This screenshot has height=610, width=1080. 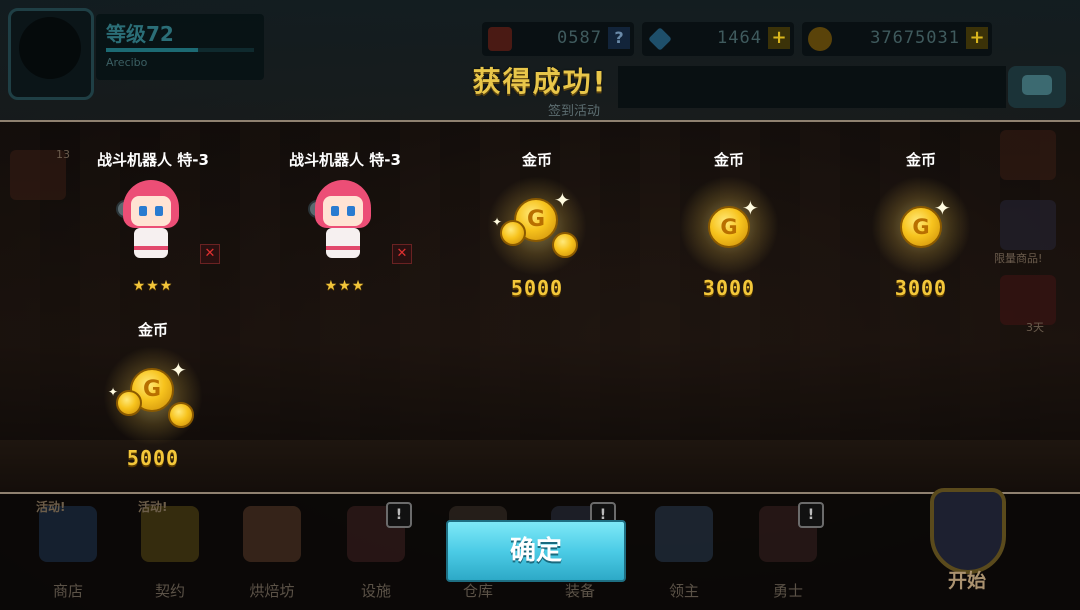 I want to click on limited-shop-button: 限量商品!, so click(x=1025, y=232).